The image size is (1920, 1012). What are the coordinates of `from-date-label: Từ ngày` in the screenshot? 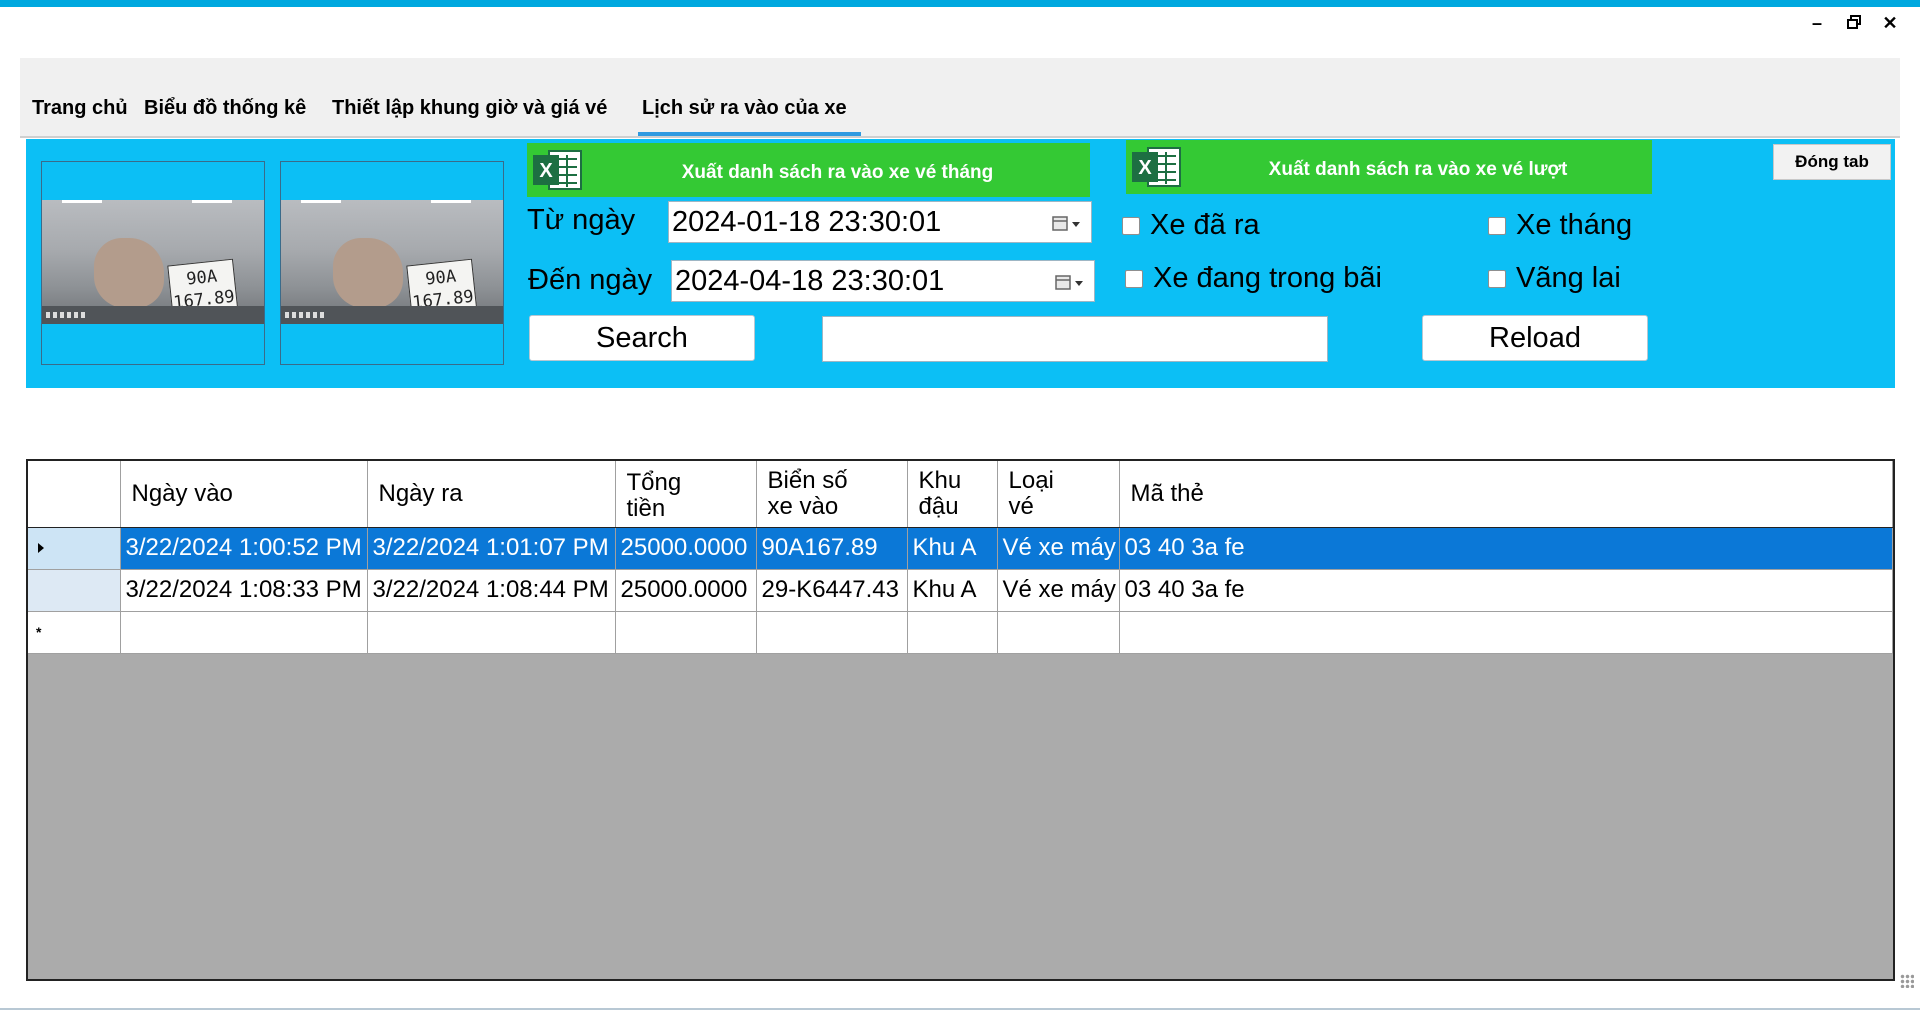 It's located at (581, 220).